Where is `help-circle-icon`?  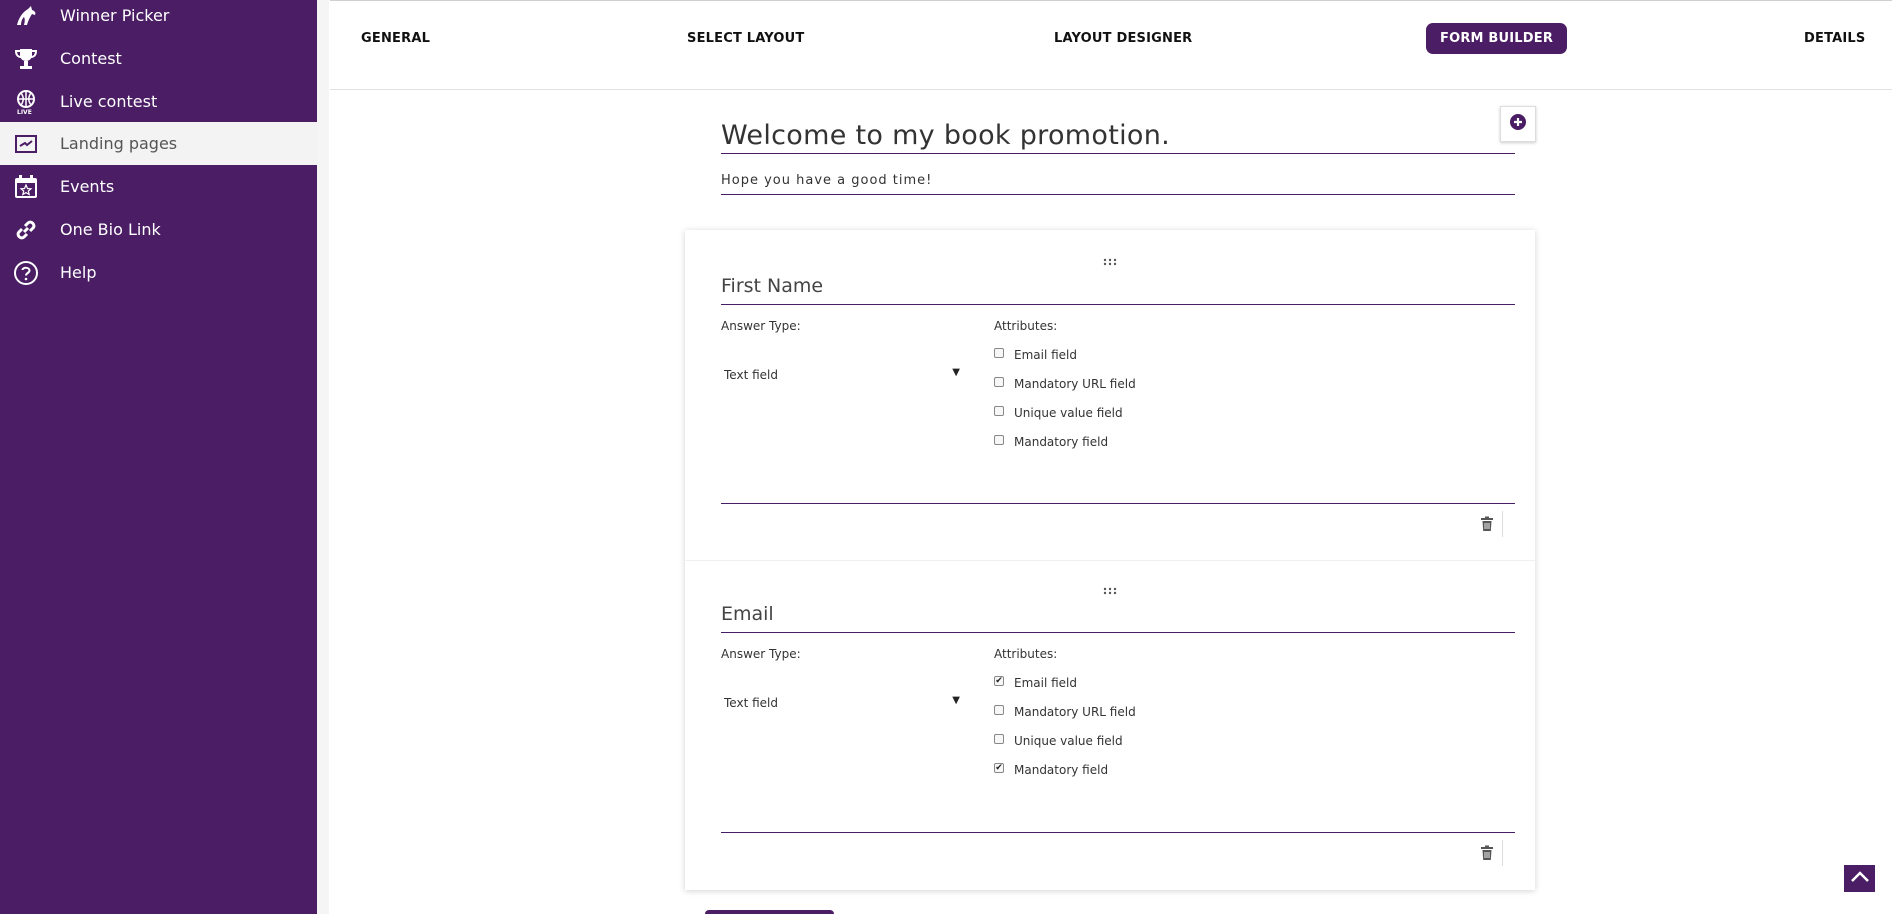 help-circle-icon is located at coordinates (26, 273).